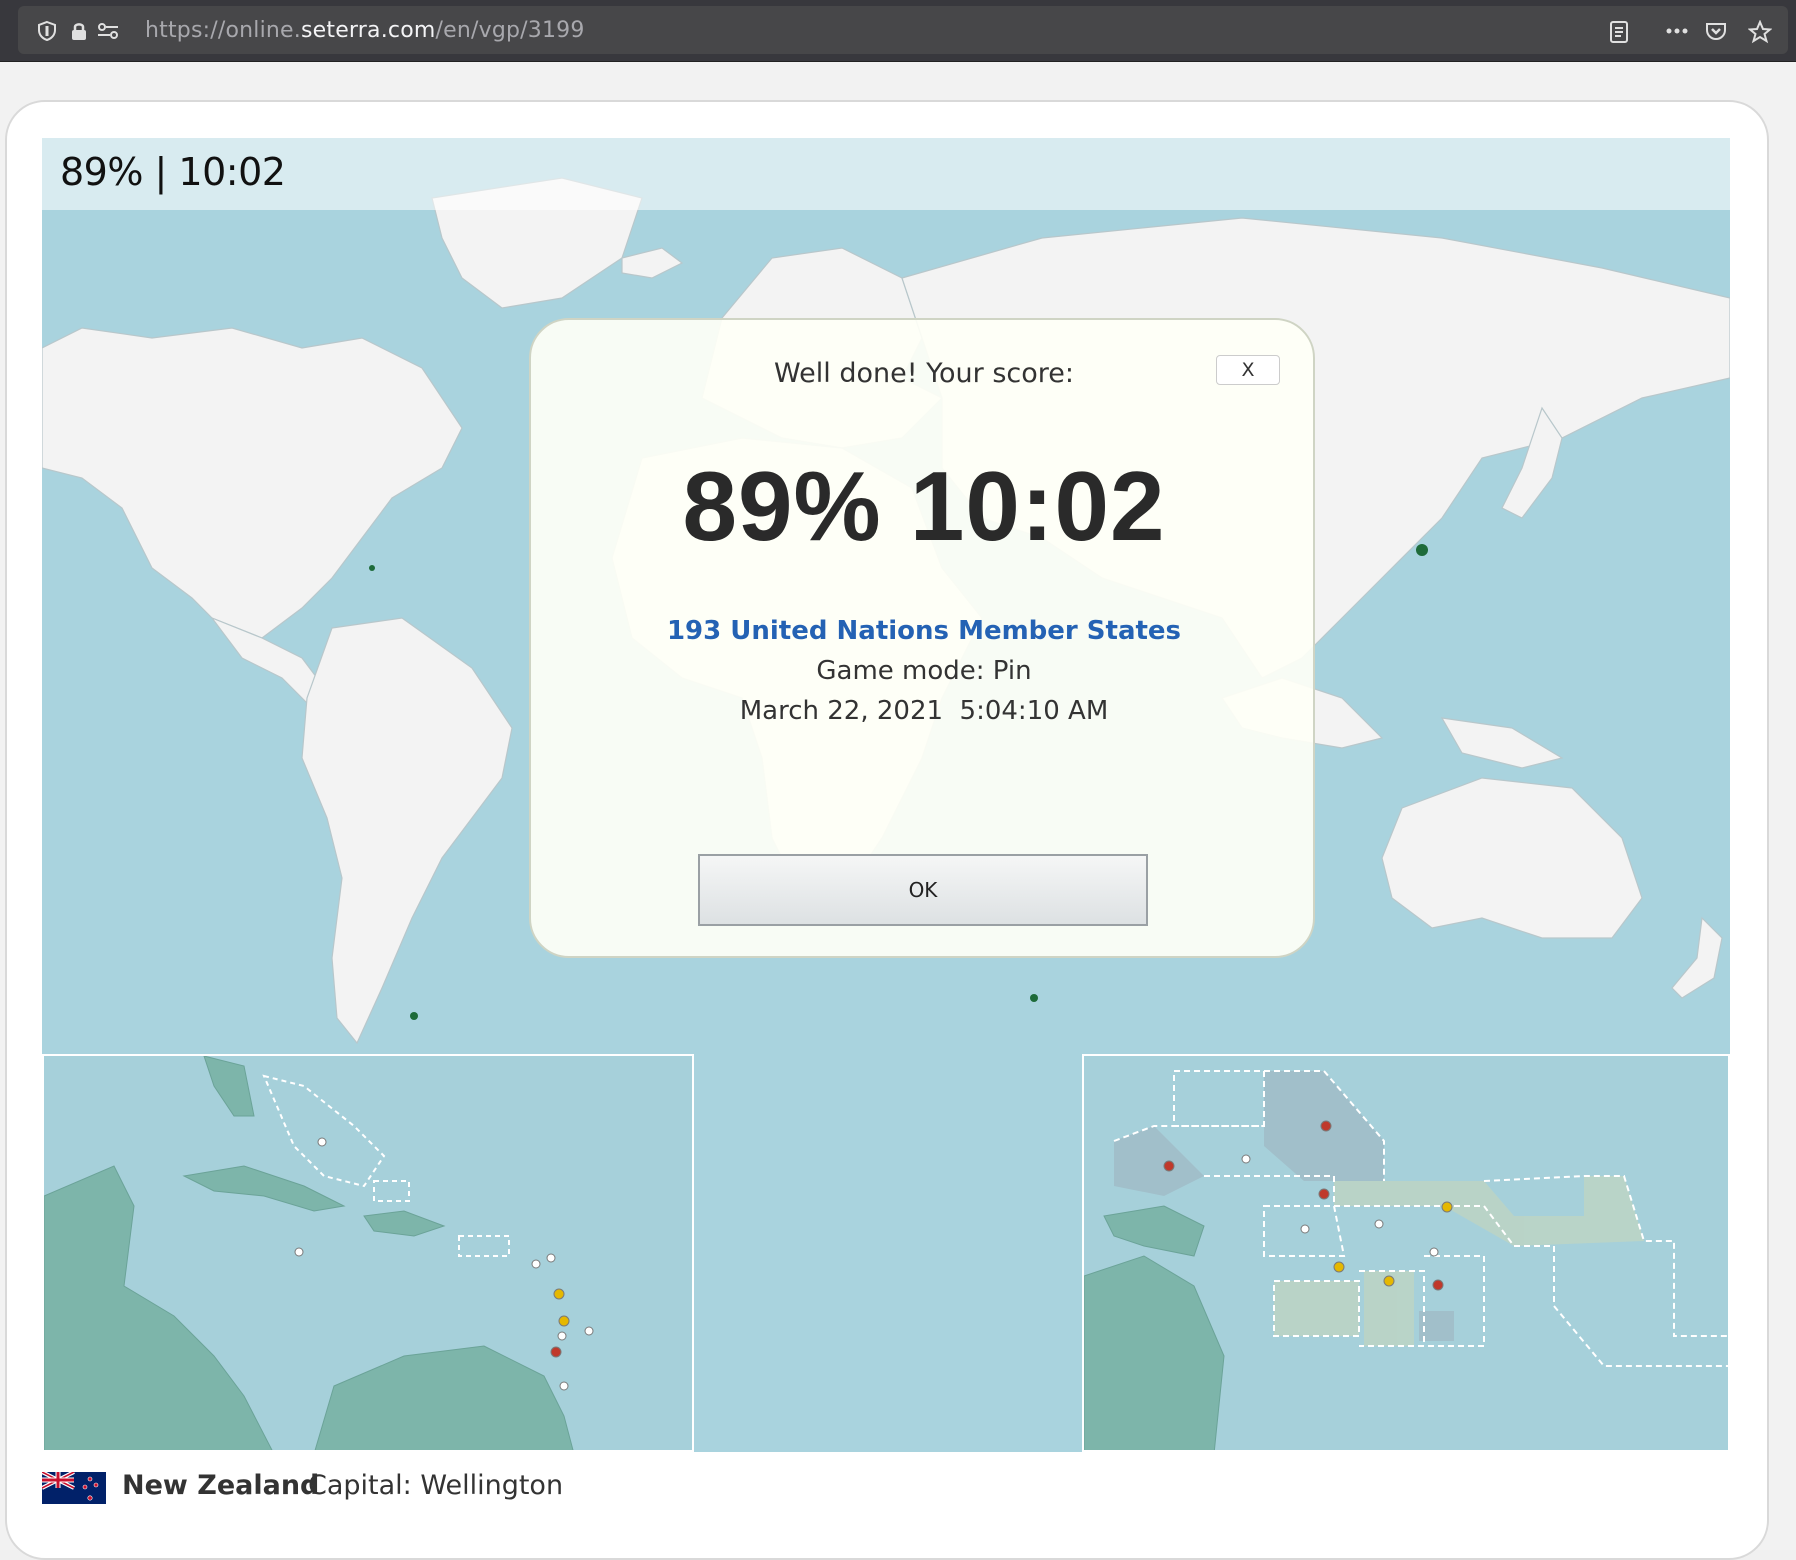  Describe the element at coordinates (1434, 1252) in the screenshot. I see `pin-white-samoa` at that location.